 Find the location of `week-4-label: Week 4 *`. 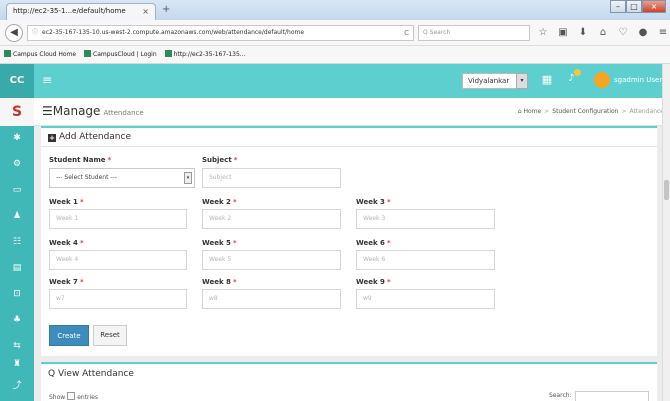

week-4-label: Week 4 * is located at coordinates (66, 243).